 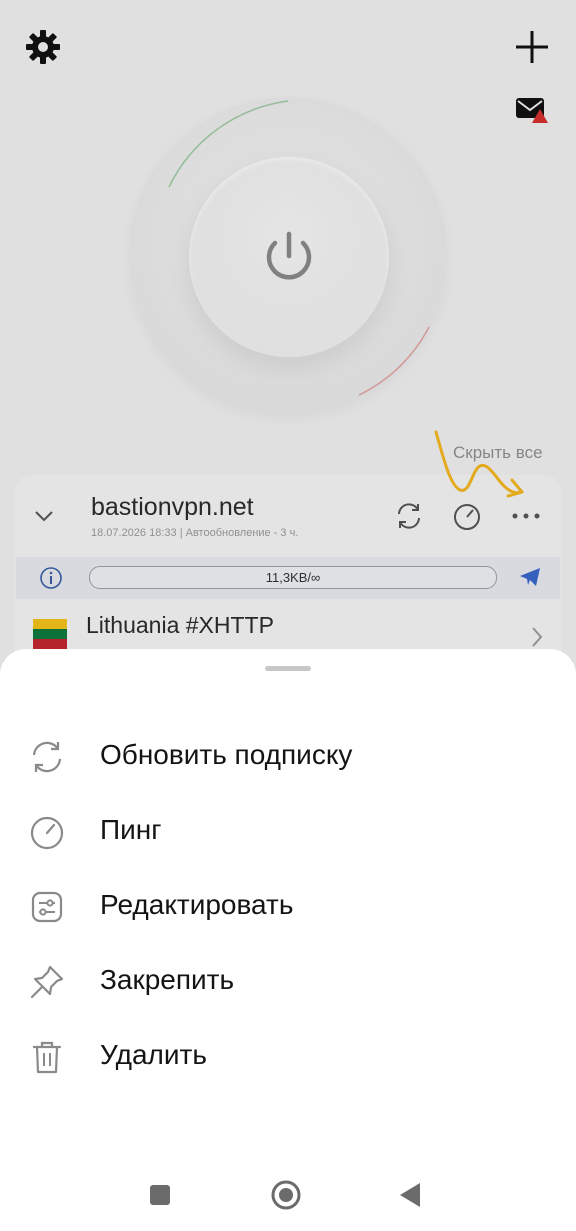 What do you see at coordinates (44, 516) in the screenshot?
I see `chevron-down-icon` at bounding box center [44, 516].